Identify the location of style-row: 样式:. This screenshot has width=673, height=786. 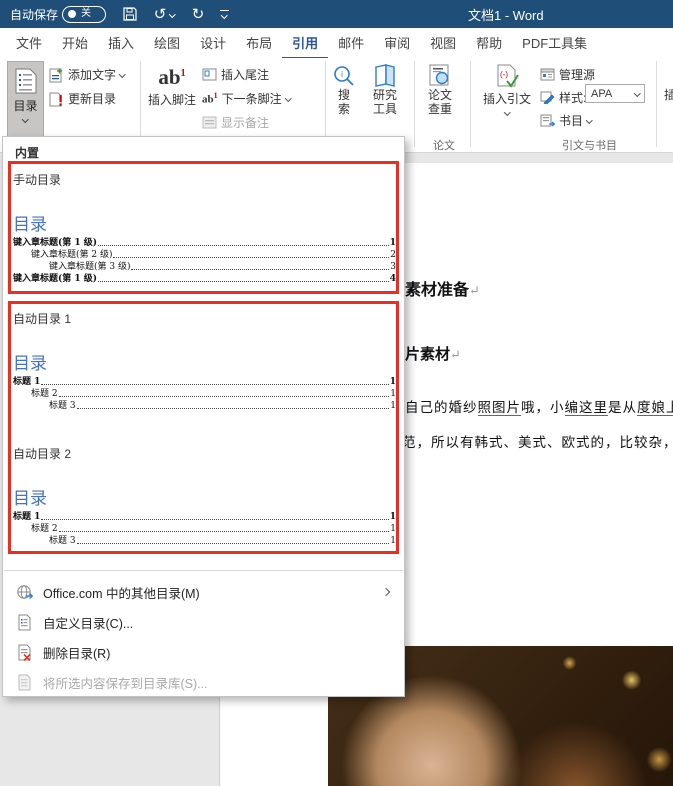
(563, 97).